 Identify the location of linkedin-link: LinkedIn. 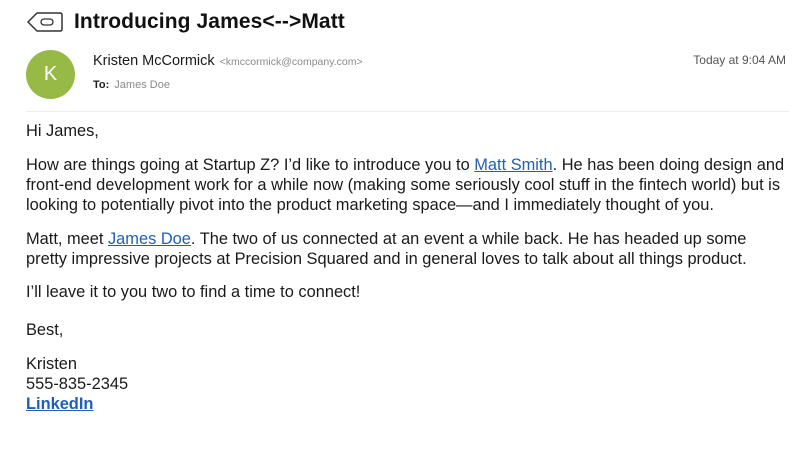
(59, 404).